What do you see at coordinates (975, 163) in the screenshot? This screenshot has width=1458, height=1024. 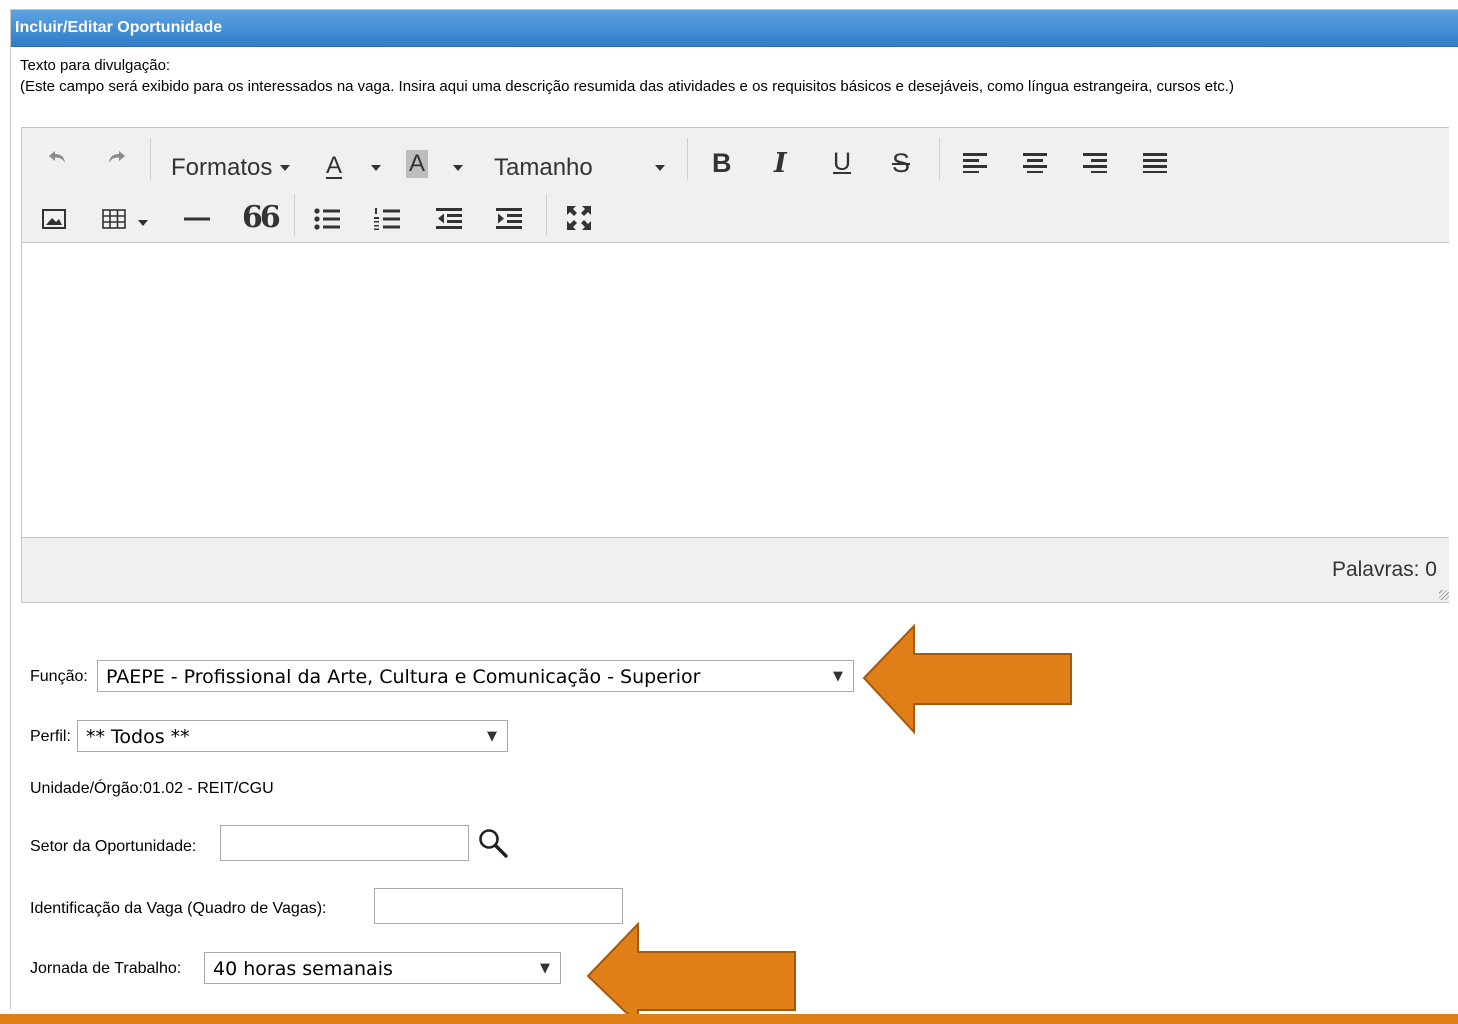 I see `align-left-icon` at bounding box center [975, 163].